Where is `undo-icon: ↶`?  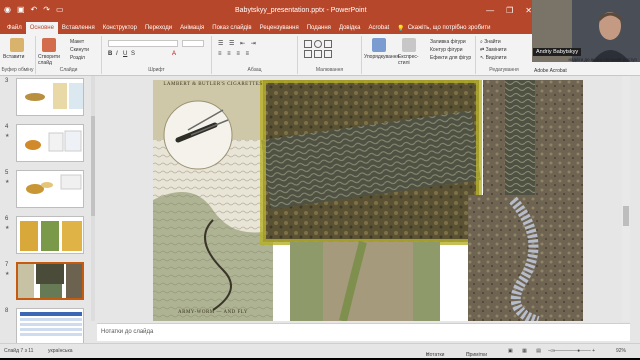 undo-icon: ↶ is located at coordinates (34, 10).